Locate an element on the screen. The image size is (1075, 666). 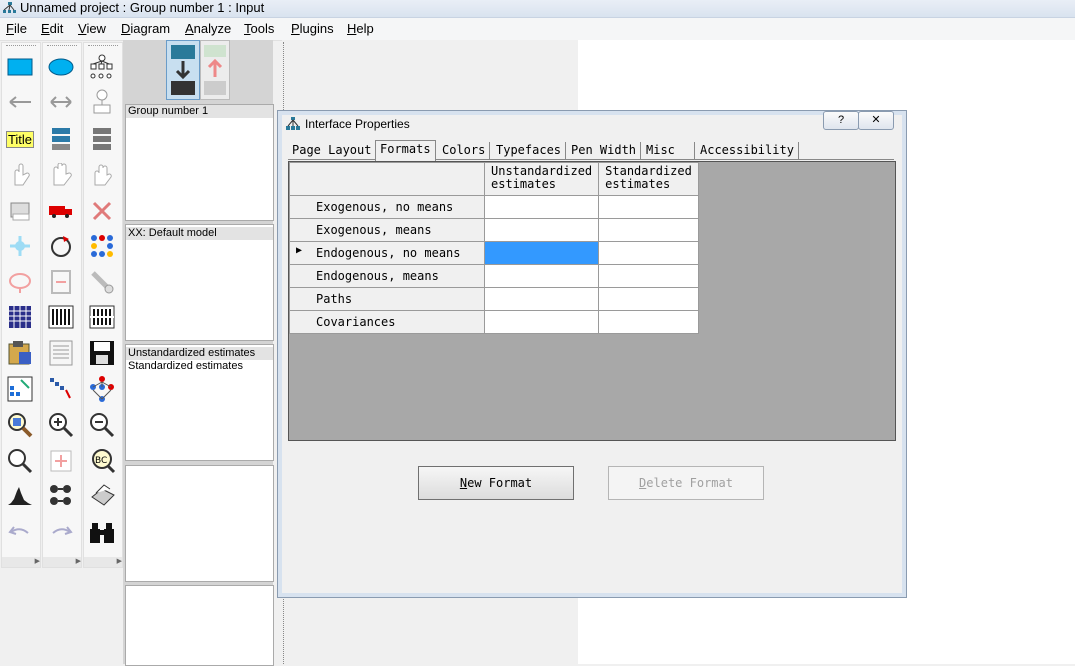
erase-icon is located at coordinates (102, 211).